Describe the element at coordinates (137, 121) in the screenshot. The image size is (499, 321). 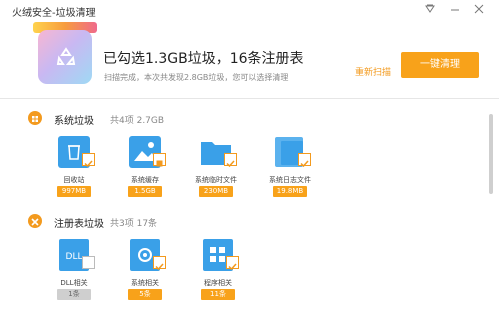
I see `section-meta-system: 共4项 2.7GB` at that location.